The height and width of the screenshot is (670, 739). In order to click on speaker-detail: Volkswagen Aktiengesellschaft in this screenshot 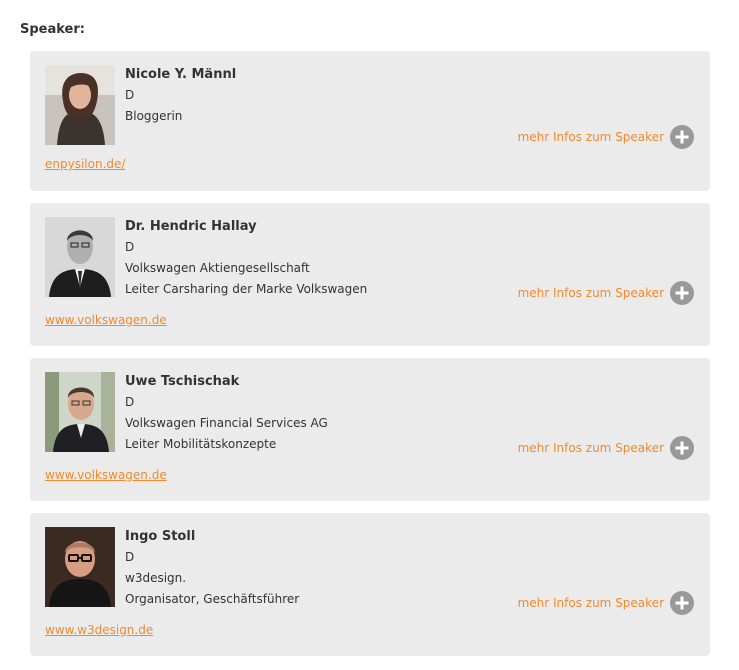, I will do `click(217, 268)`.